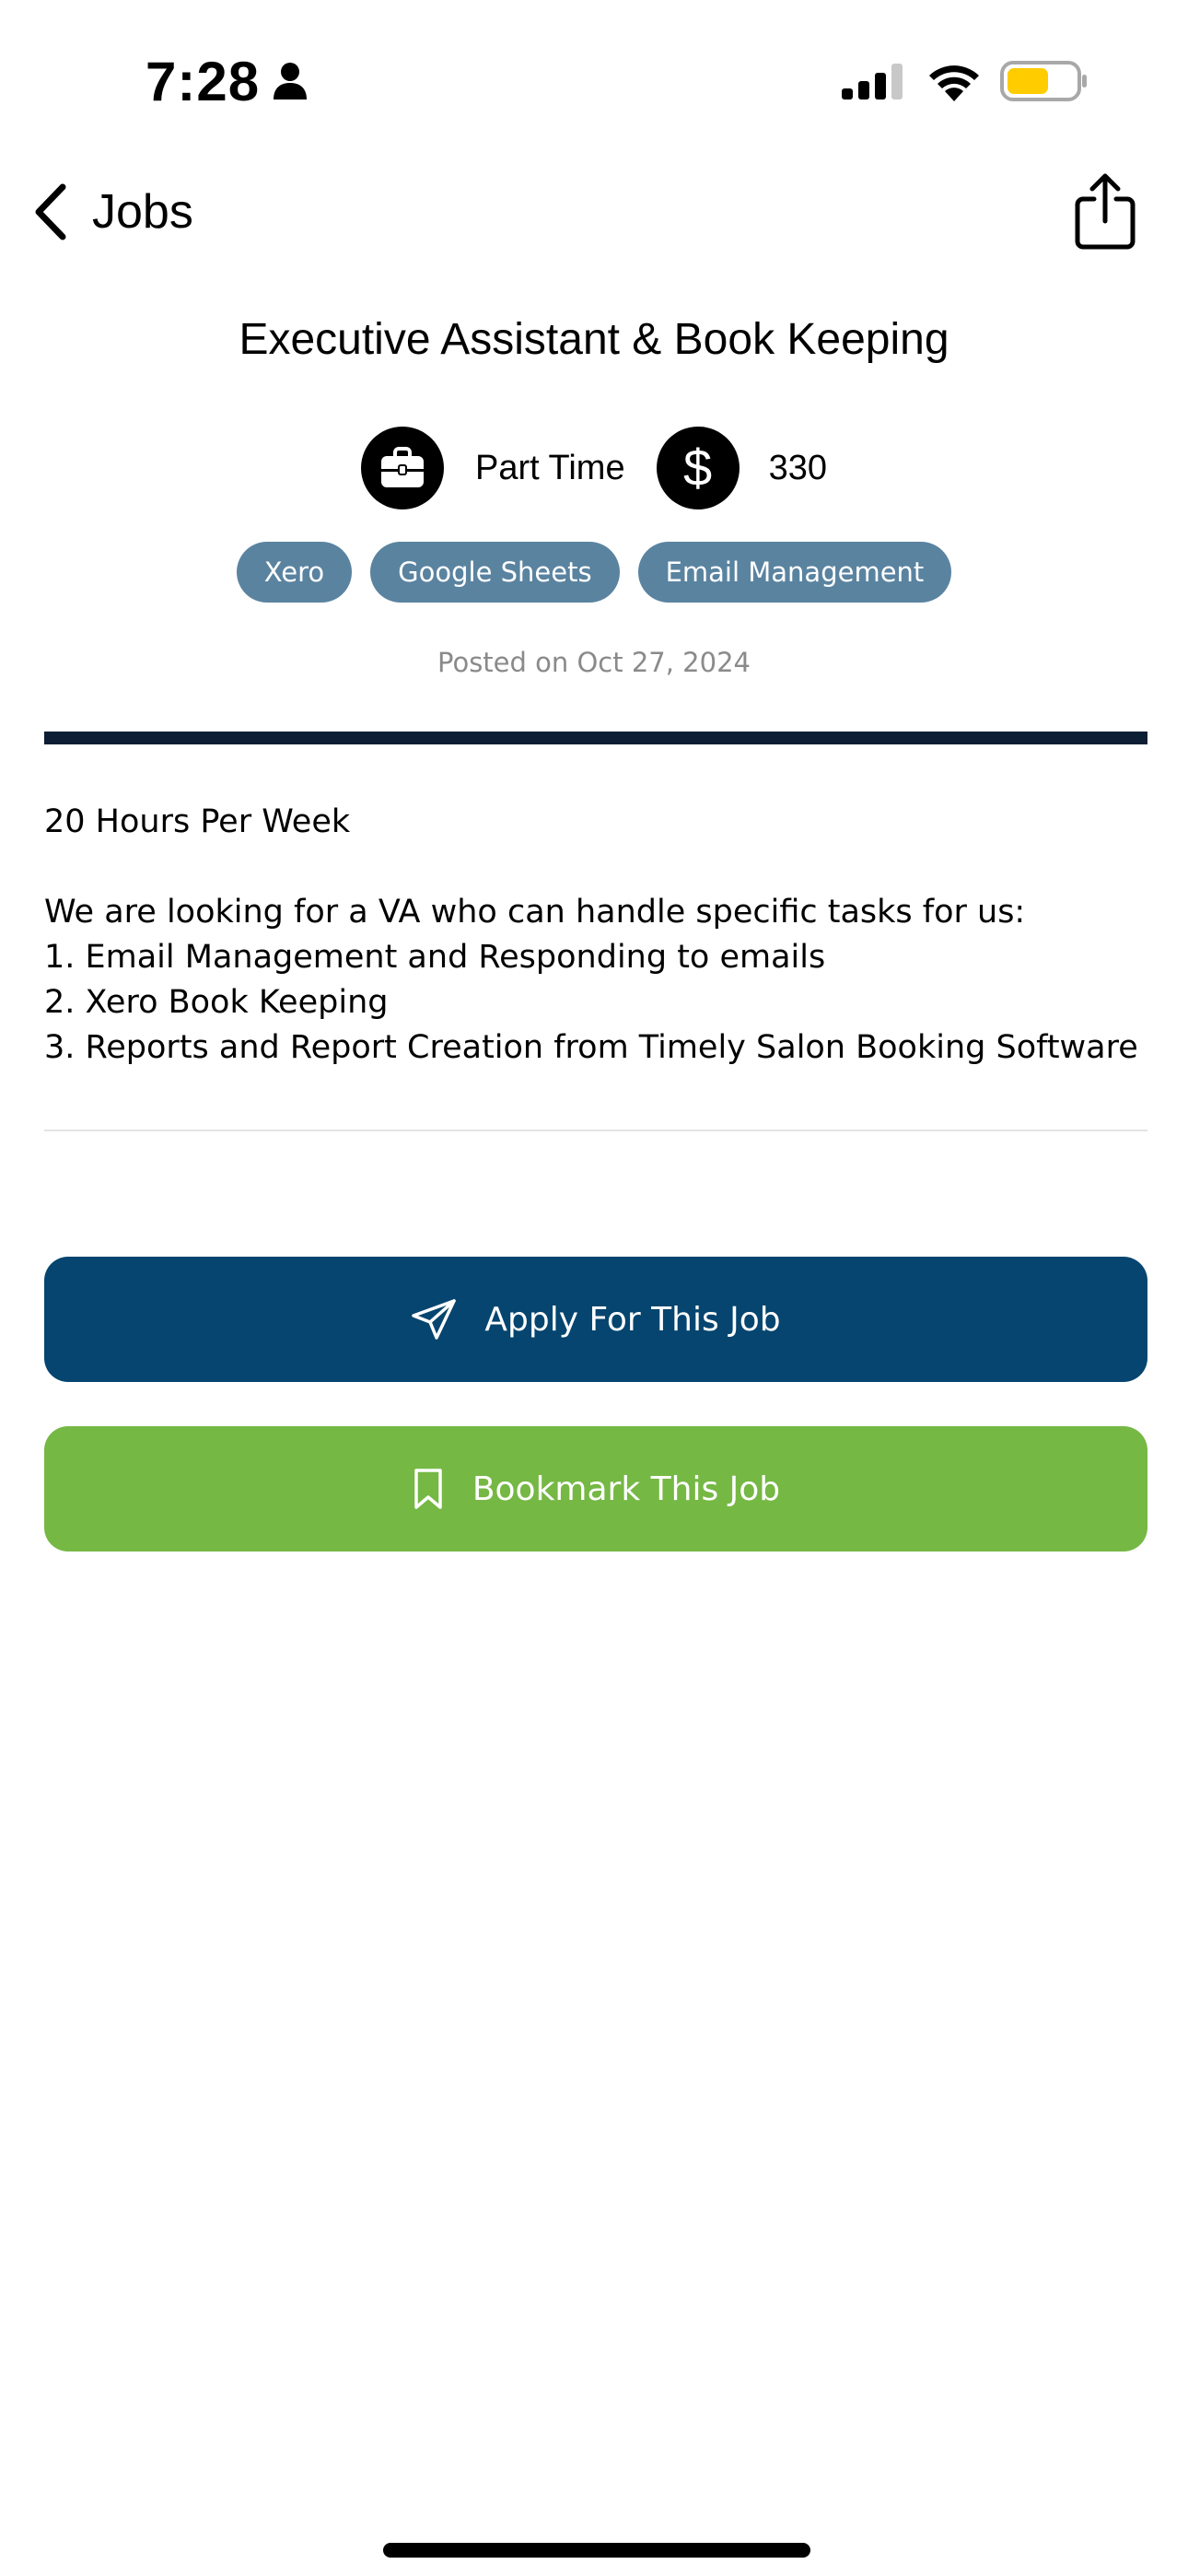 Image resolution: width=1188 pixels, height=2576 pixels. What do you see at coordinates (495, 572) in the screenshot?
I see `tag-google-sheets: Google Sheets` at bounding box center [495, 572].